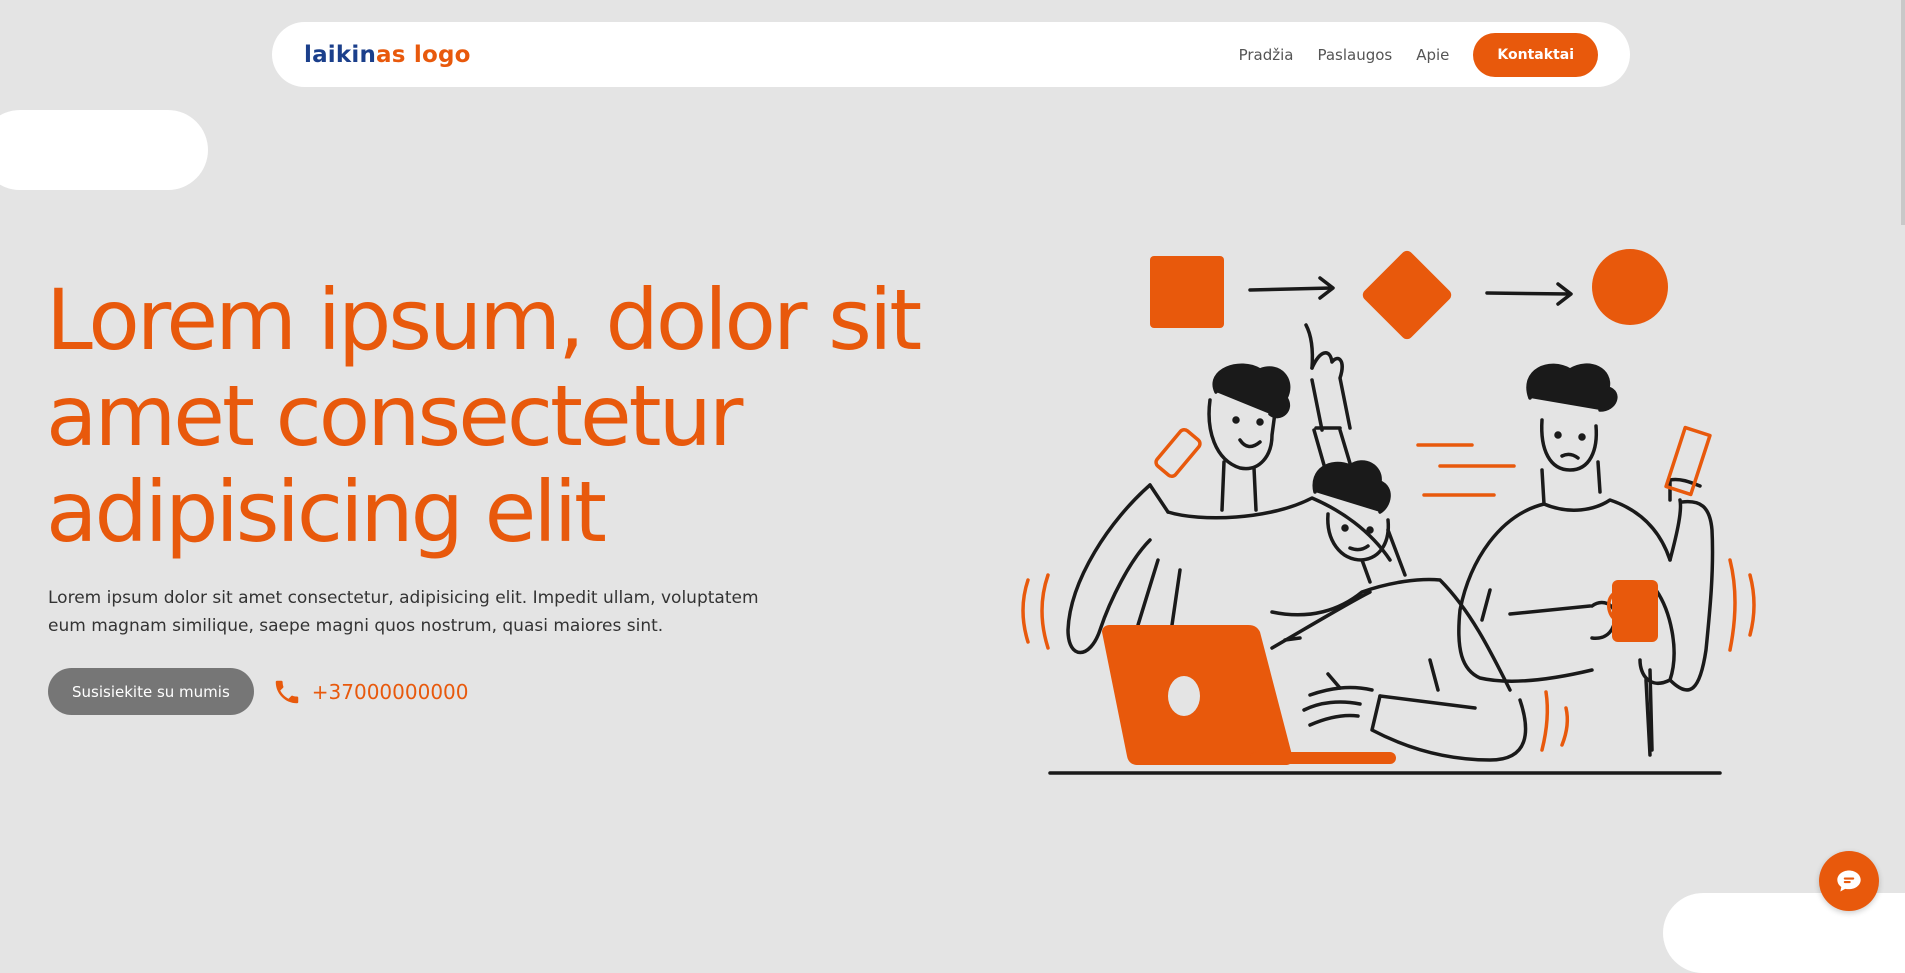 The width and height of the screenshot is (1905, 973). What do you see at coordinates (287, 691) in the screenshot?
I see `phone-icon` at bounding box center [287, 691].